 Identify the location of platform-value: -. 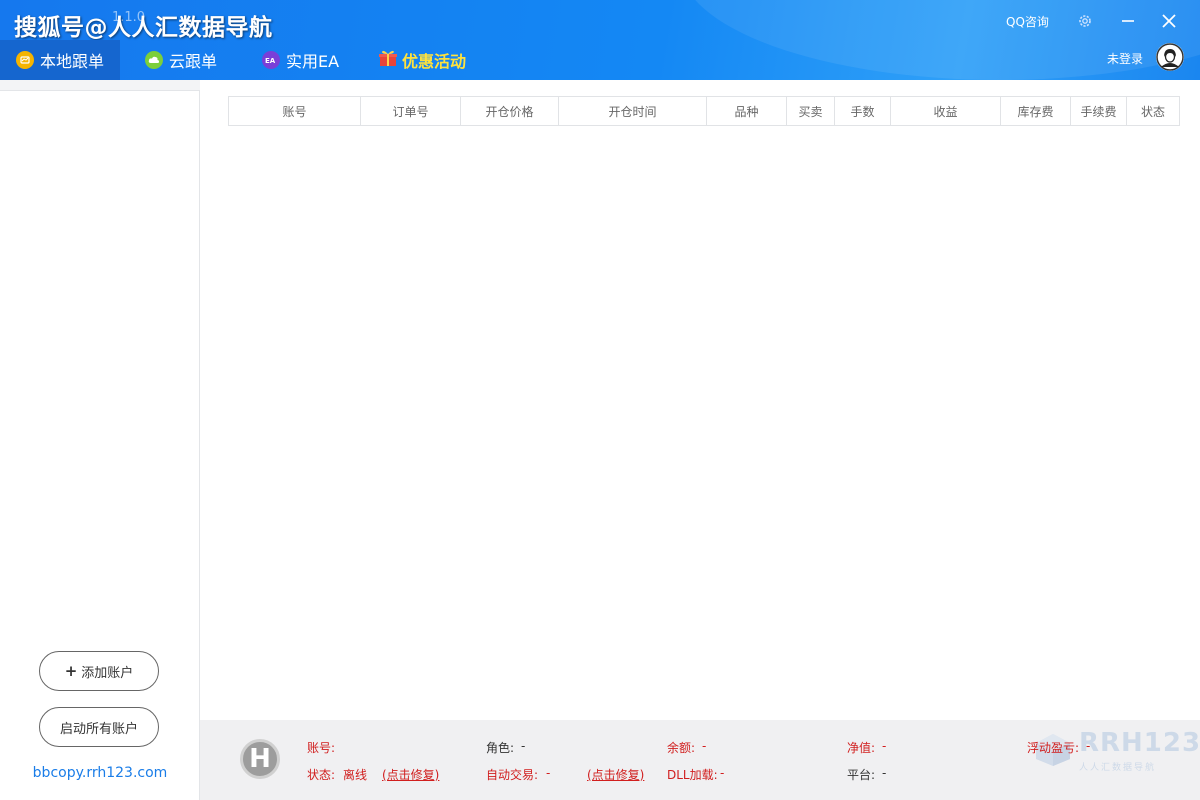
(884, 773).